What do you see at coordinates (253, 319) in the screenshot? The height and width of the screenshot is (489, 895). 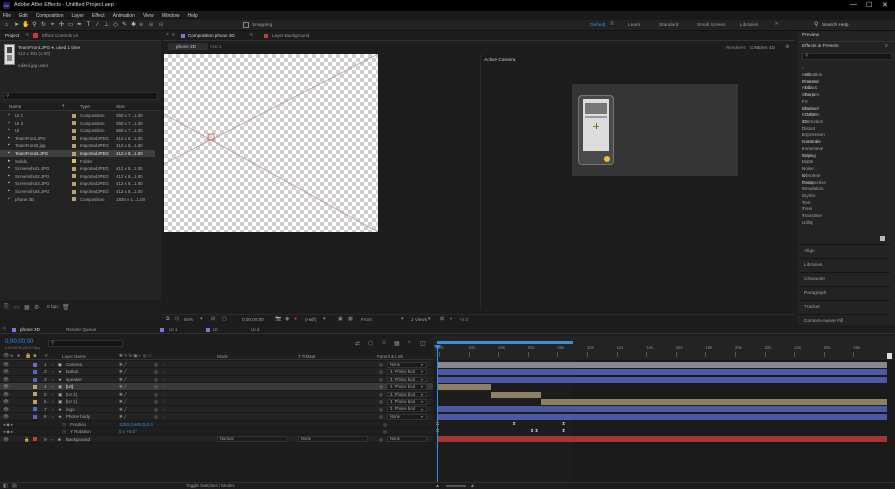 I see `comp-timecode: 0;00;00;00` at bounding box center [253, 319].